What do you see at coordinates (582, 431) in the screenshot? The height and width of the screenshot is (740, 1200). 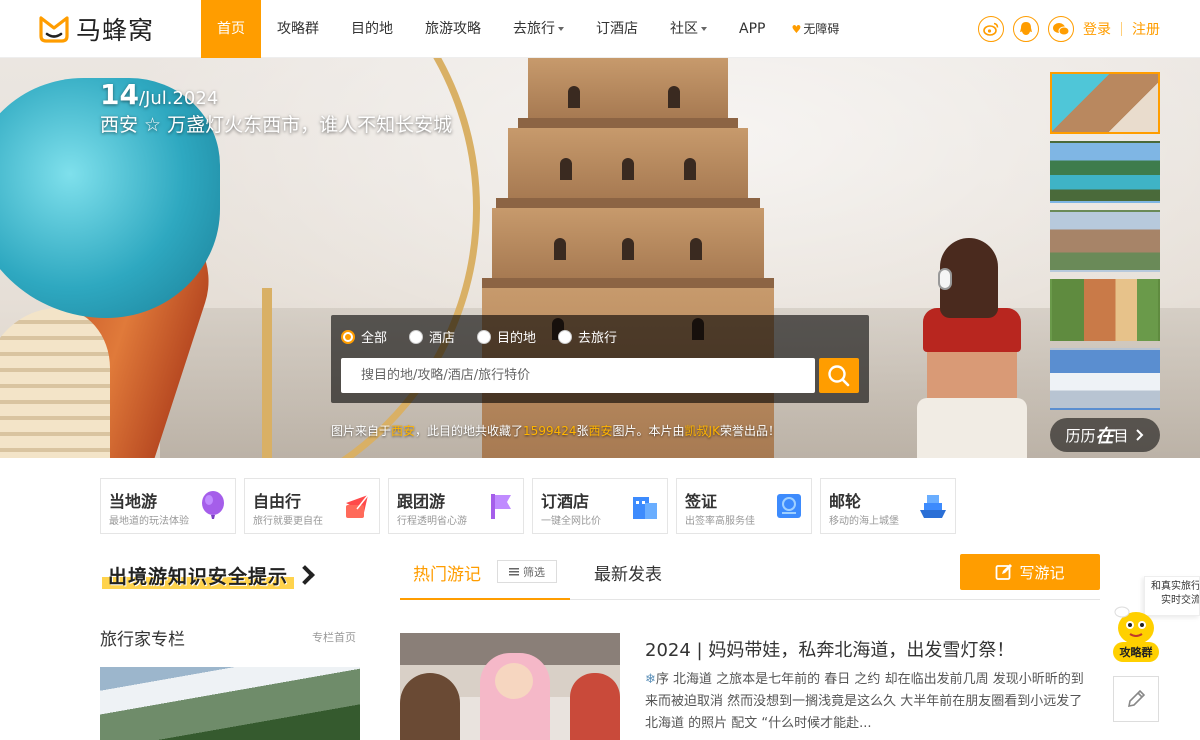 I see `credit-text: 张` at bounding box center [582, 431].